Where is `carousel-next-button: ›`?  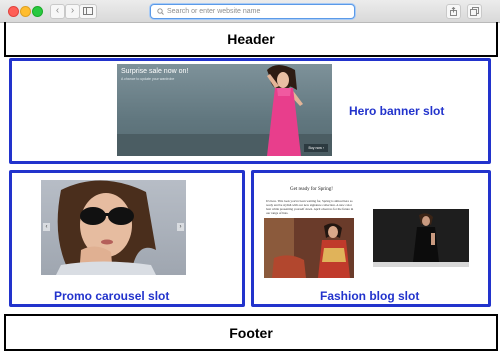 carousel-next-button: › is located at coordinates (180, 227).